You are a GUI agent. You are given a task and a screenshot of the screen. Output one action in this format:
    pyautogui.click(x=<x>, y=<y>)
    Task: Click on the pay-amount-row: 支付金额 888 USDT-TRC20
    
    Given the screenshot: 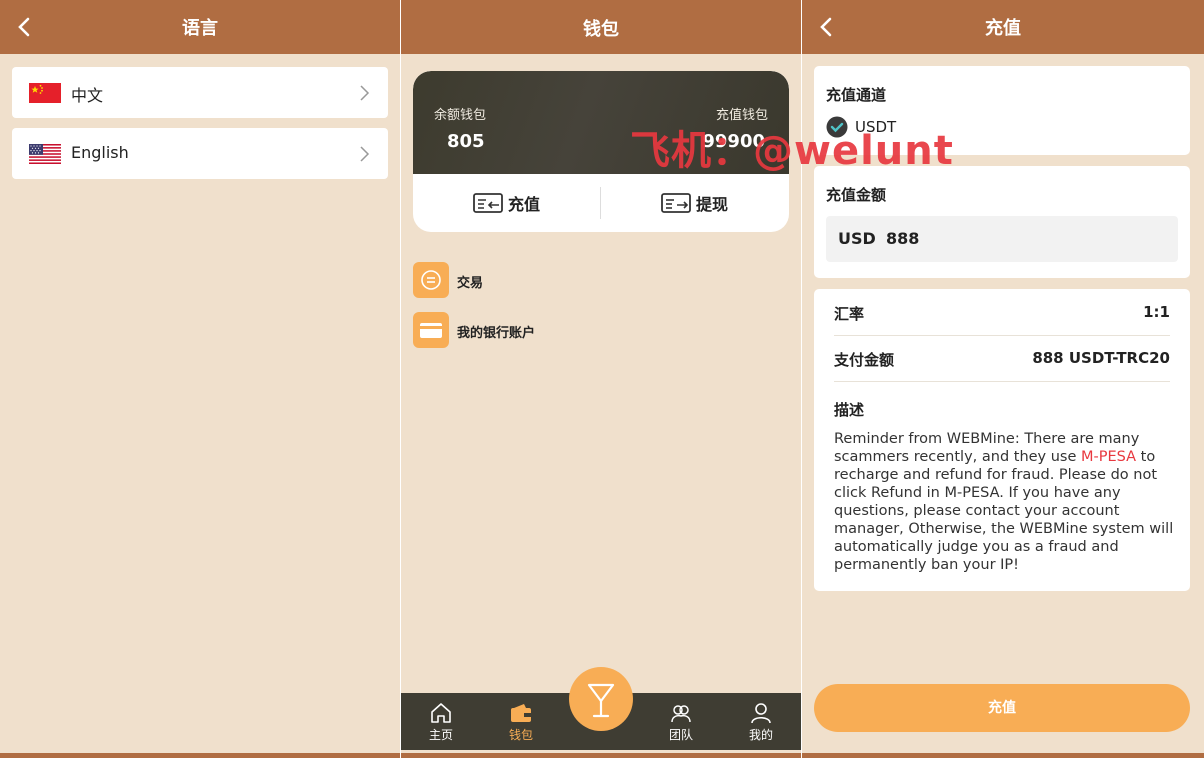 What is the action you would take?
    pyautogui.click(x=1002, y=358)
    